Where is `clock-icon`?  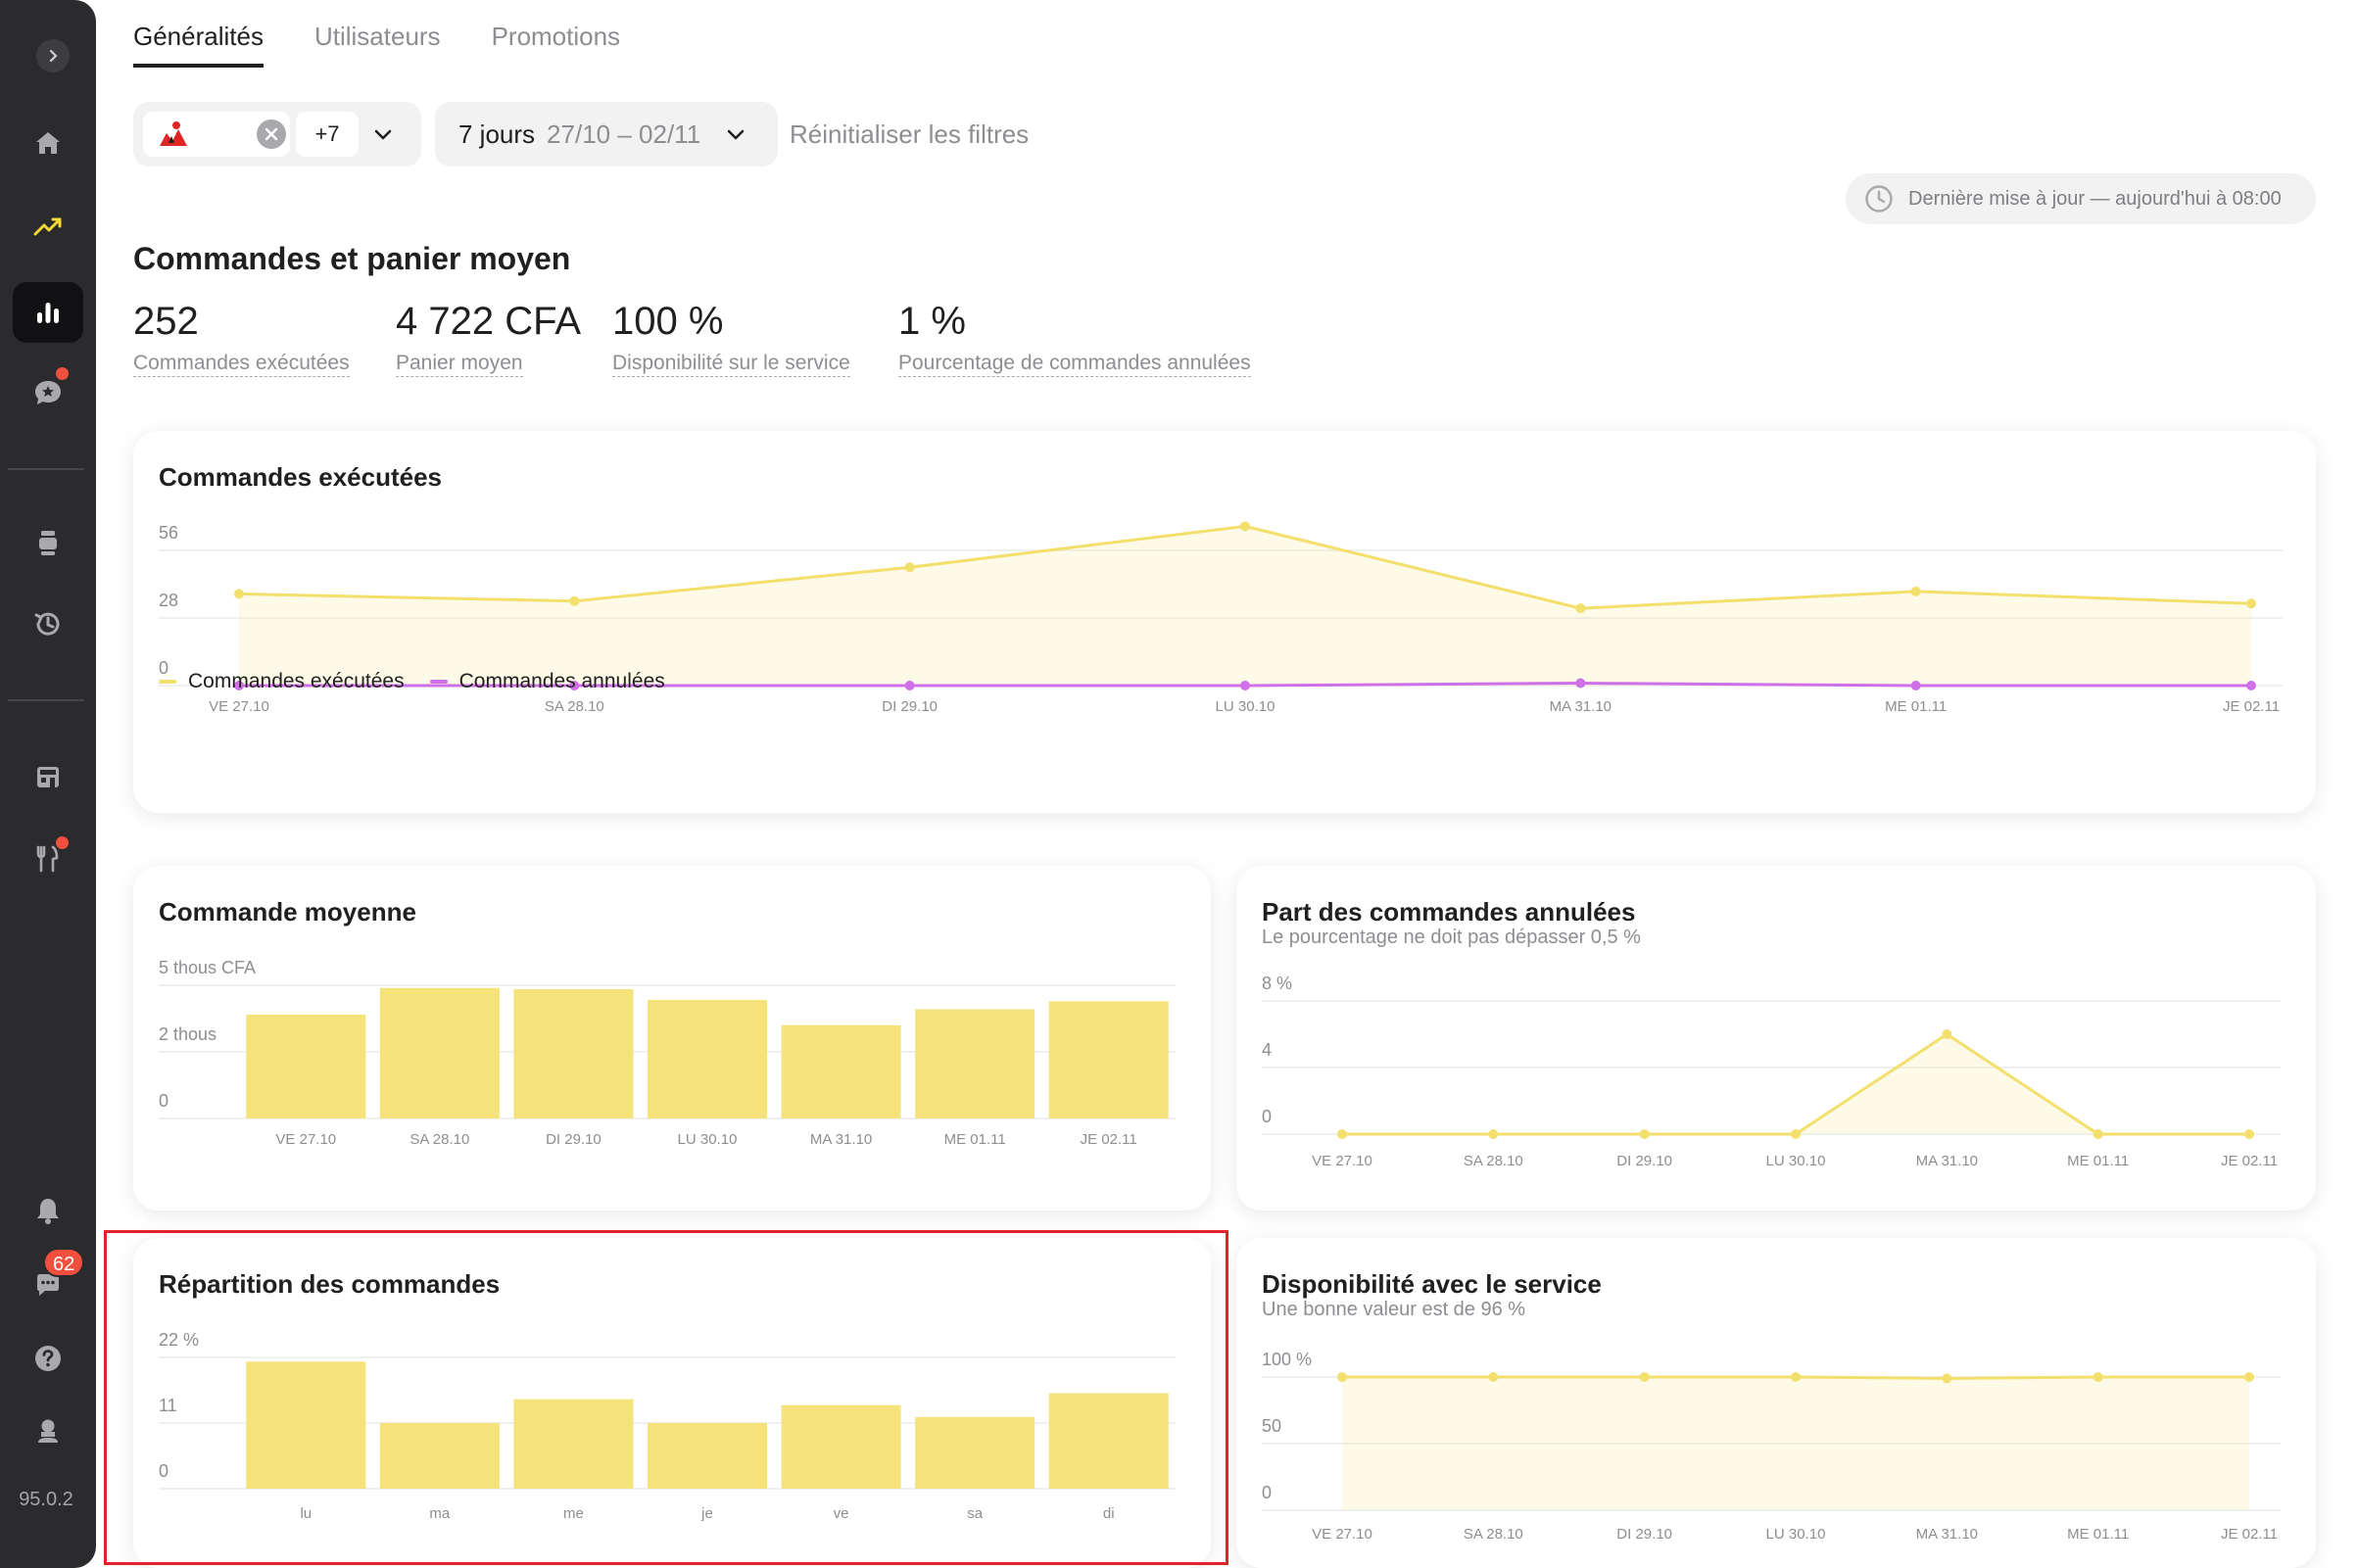
clock-icon is located at coordinates (1879, 199).